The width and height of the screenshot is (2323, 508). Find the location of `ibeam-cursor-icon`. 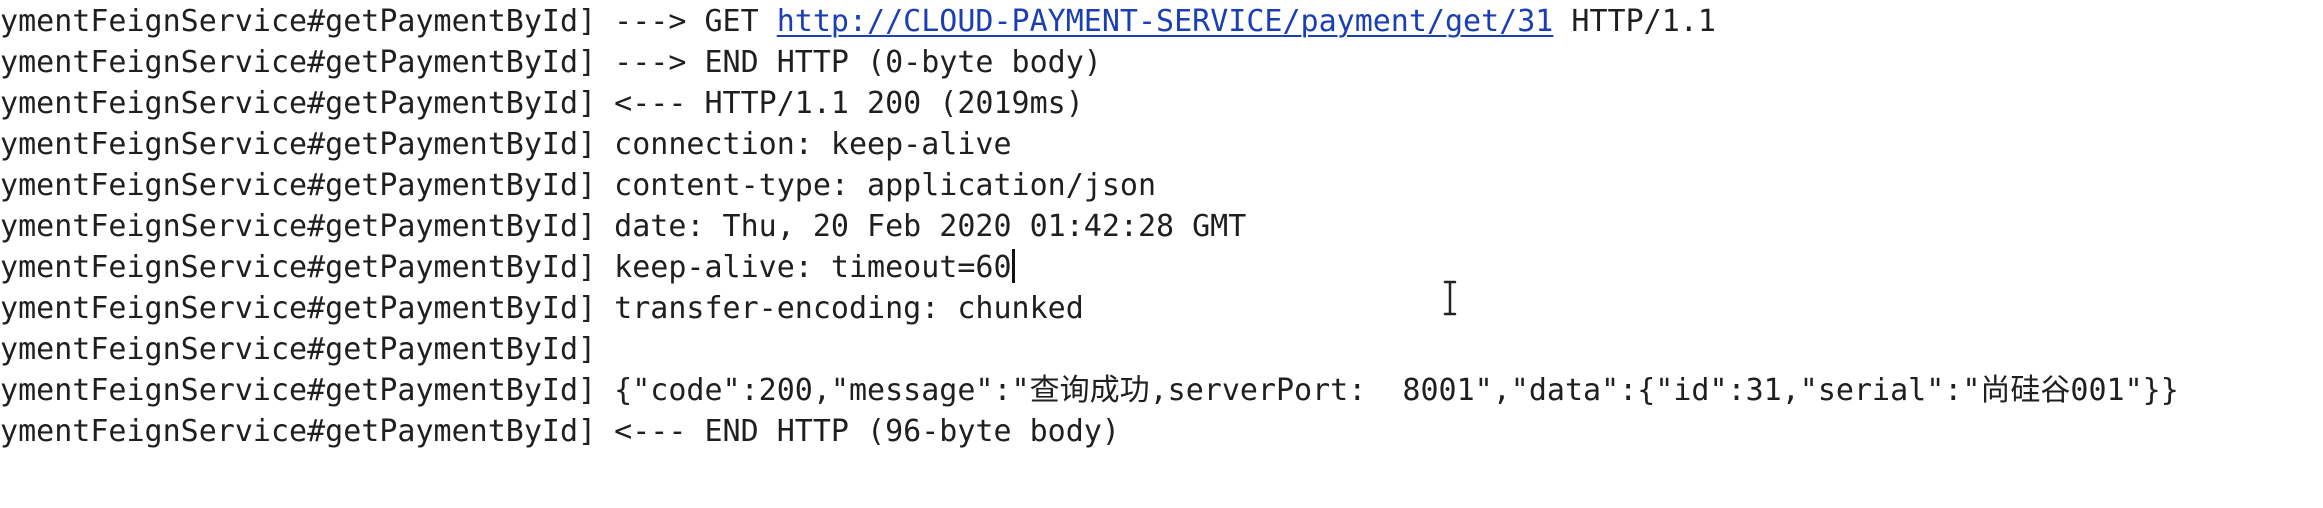

ibeam-cursor-icon is located at coordinates (1450, 298).